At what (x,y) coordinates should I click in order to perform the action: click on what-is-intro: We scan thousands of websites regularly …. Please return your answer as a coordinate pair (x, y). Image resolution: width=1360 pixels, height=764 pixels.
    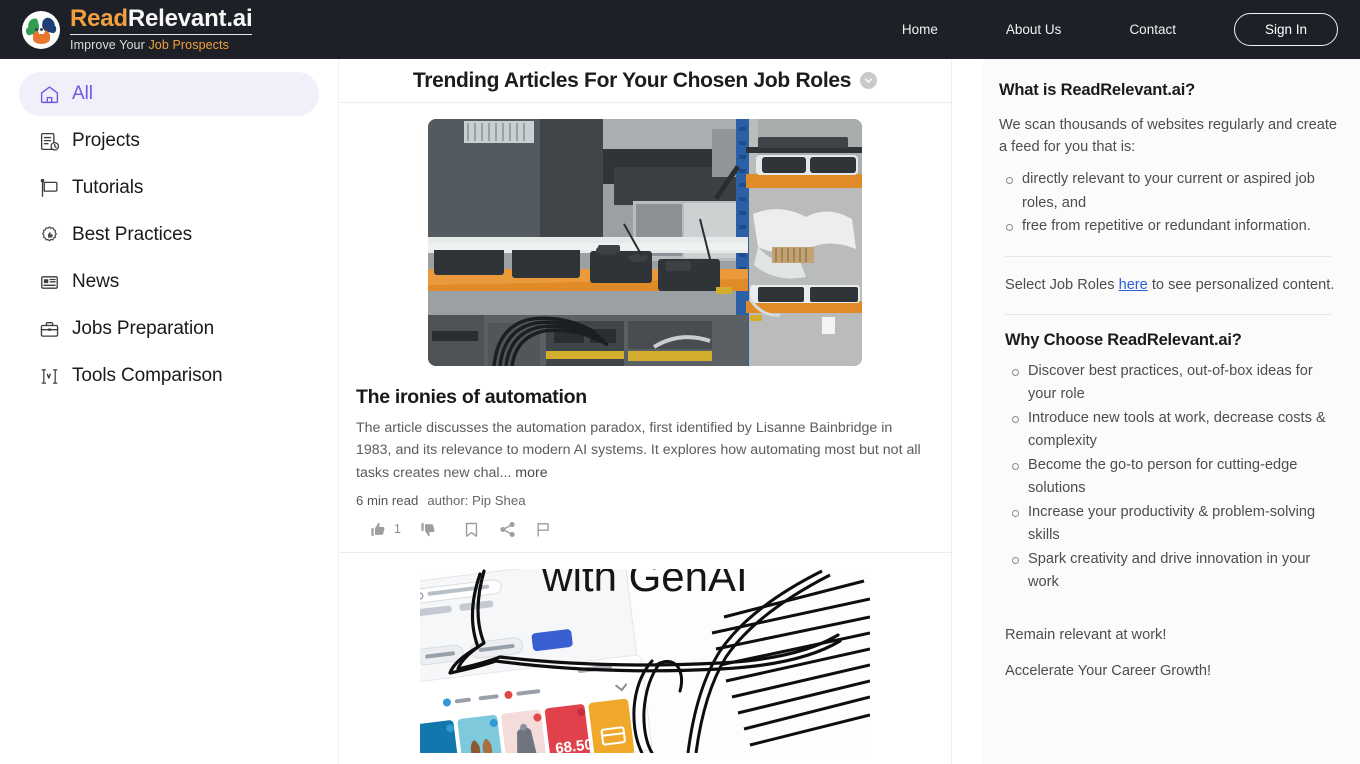
    Looking at the image, I should click on (1168, 136).